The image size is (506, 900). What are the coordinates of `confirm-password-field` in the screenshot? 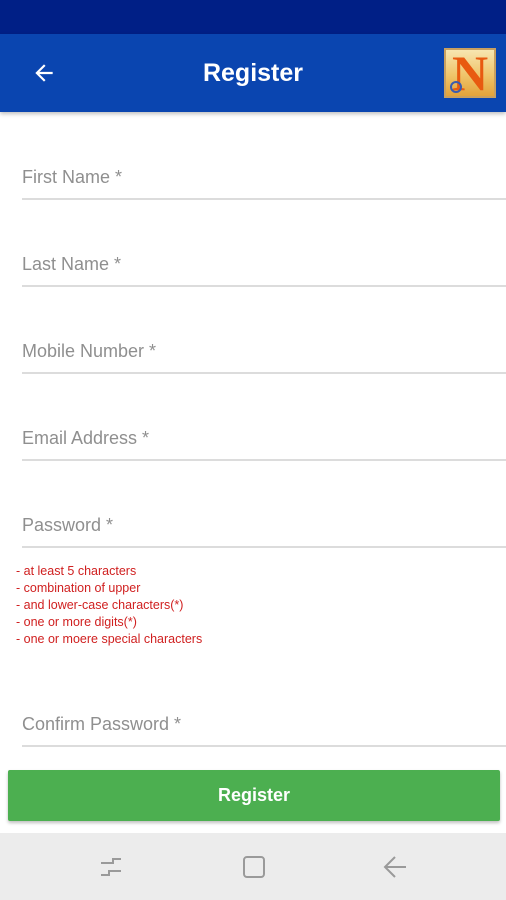 It's located at (264, 717).